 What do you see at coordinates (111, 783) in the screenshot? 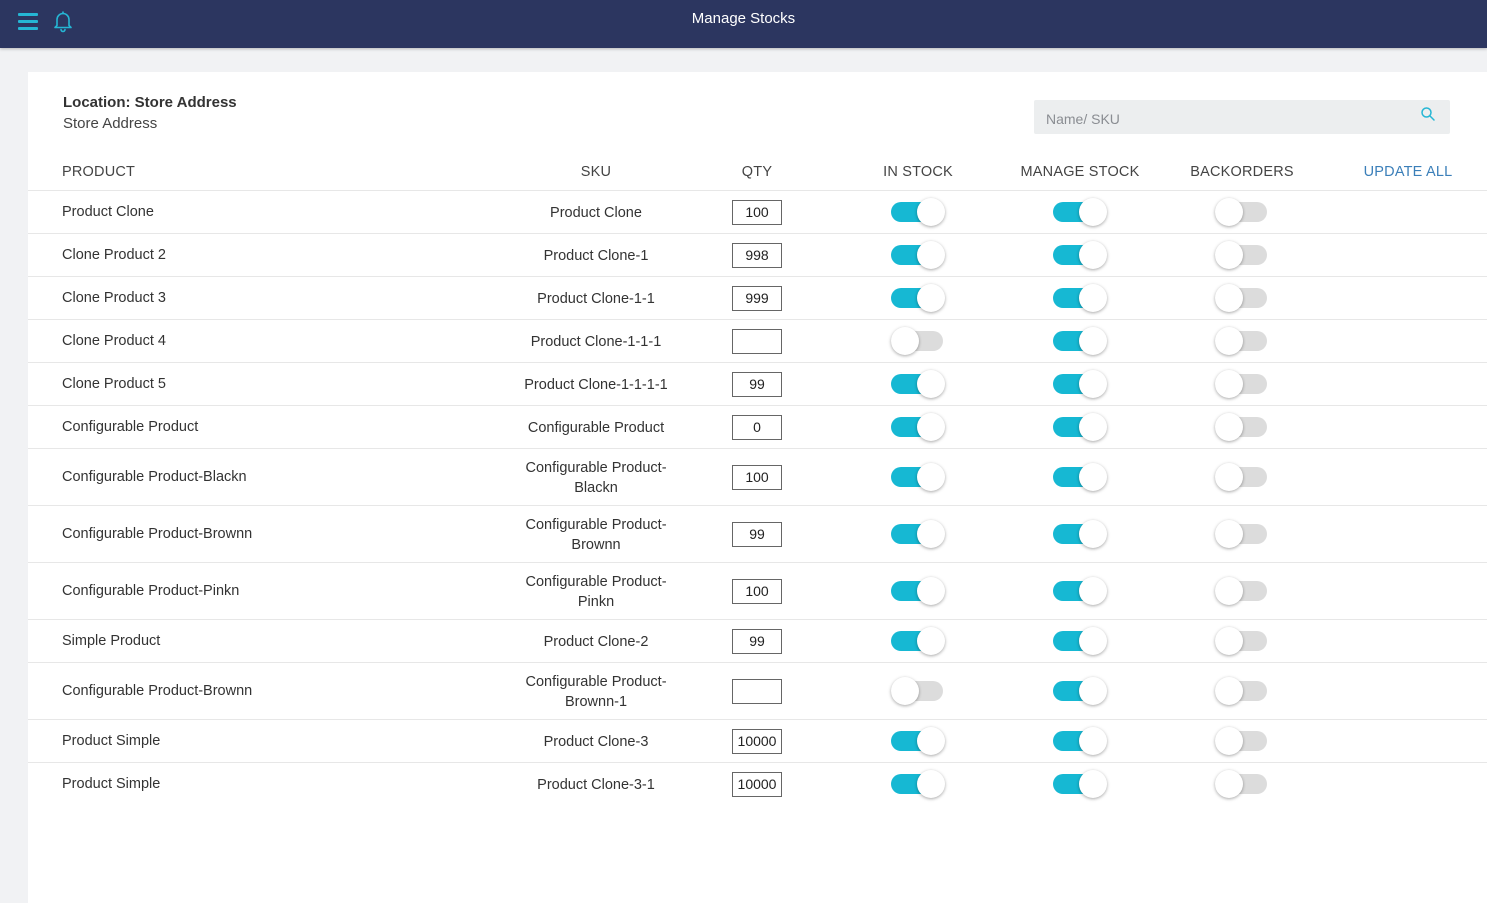
I see `product-name: Product Simple` at bounding box center [111, 783].